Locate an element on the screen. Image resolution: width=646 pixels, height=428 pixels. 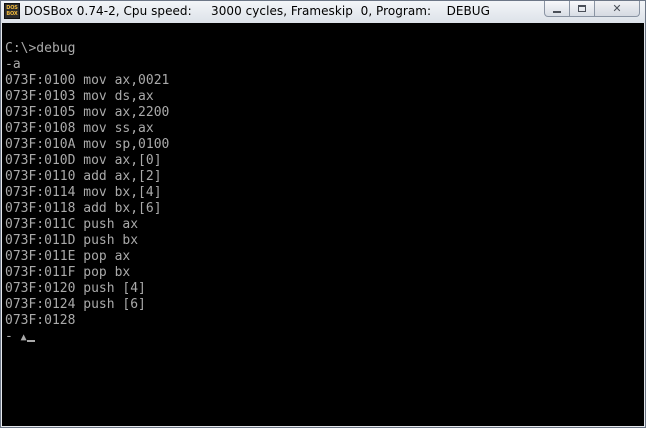
console-line: 073F:0103 mov ds,ax is located at coordinates (79, 96).